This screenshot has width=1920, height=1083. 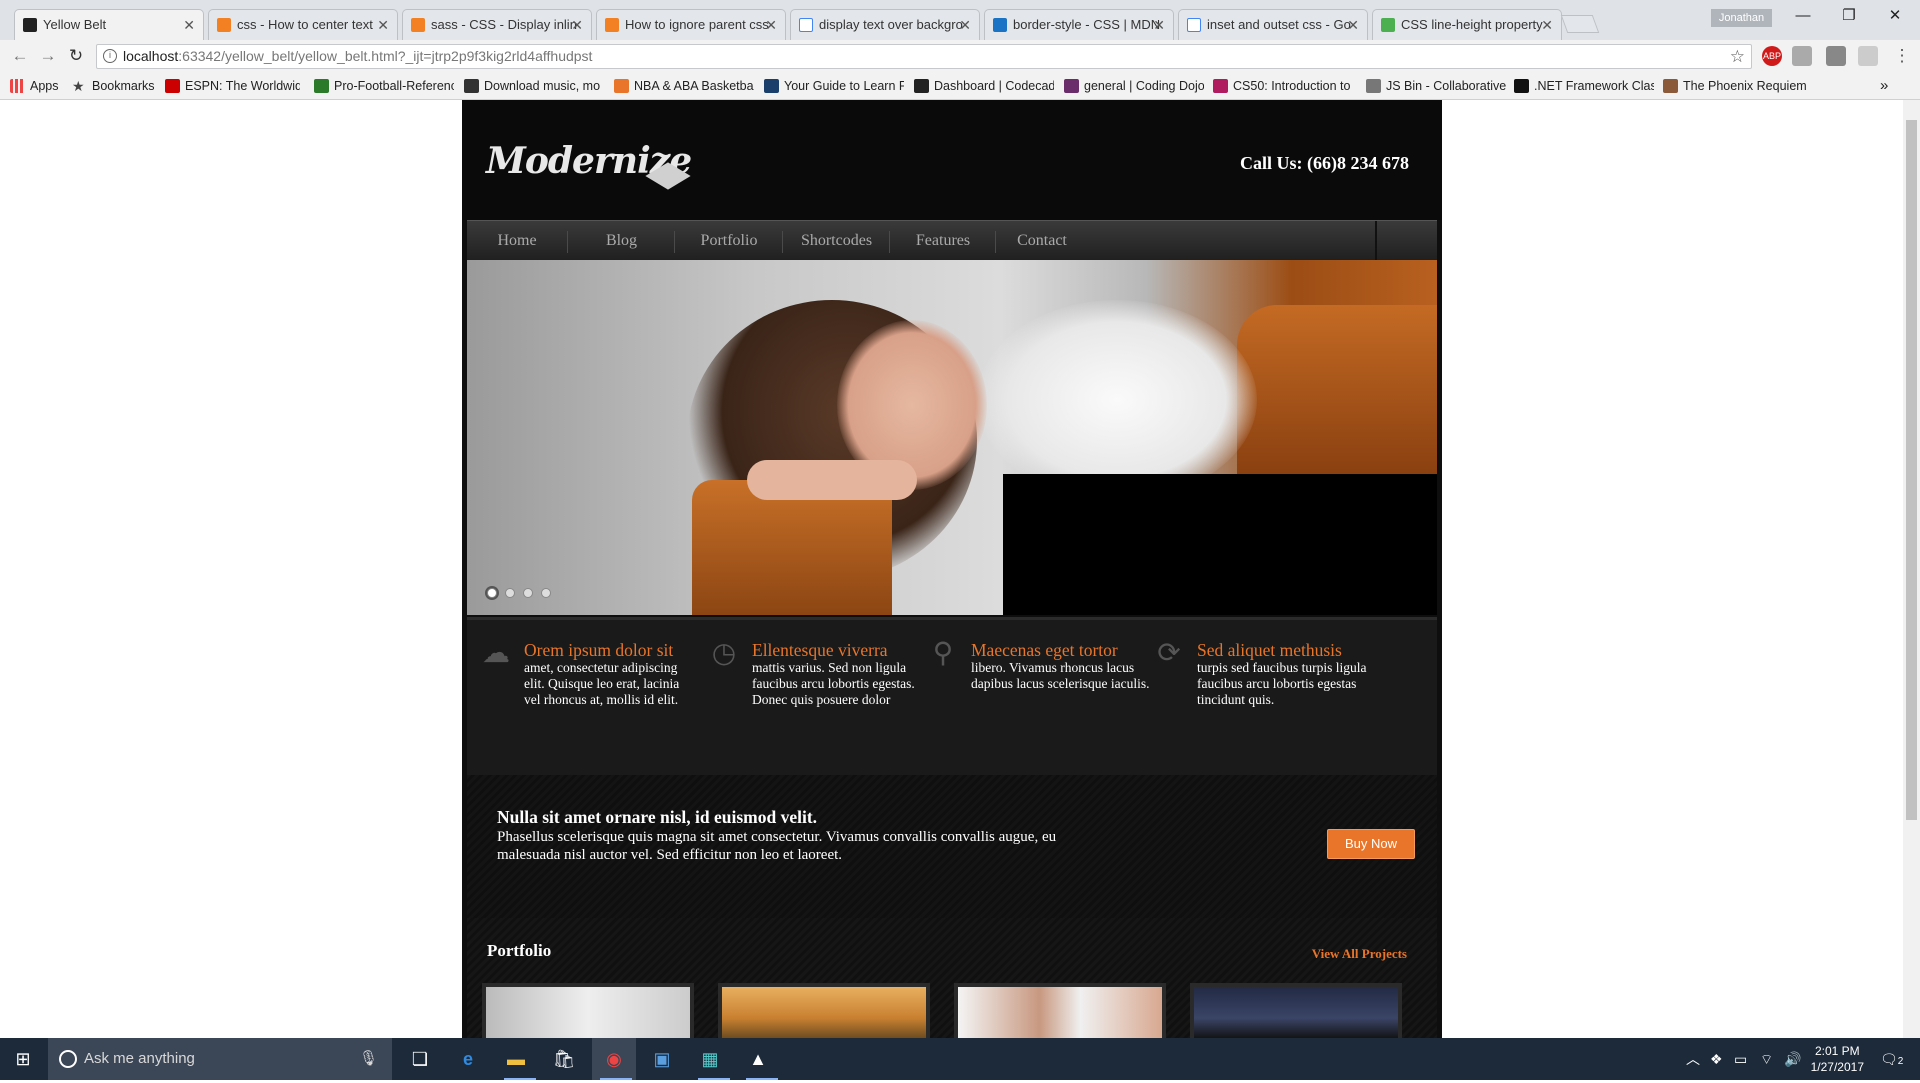 I want to click on nav-features: Features, so click(x=943, y=241).